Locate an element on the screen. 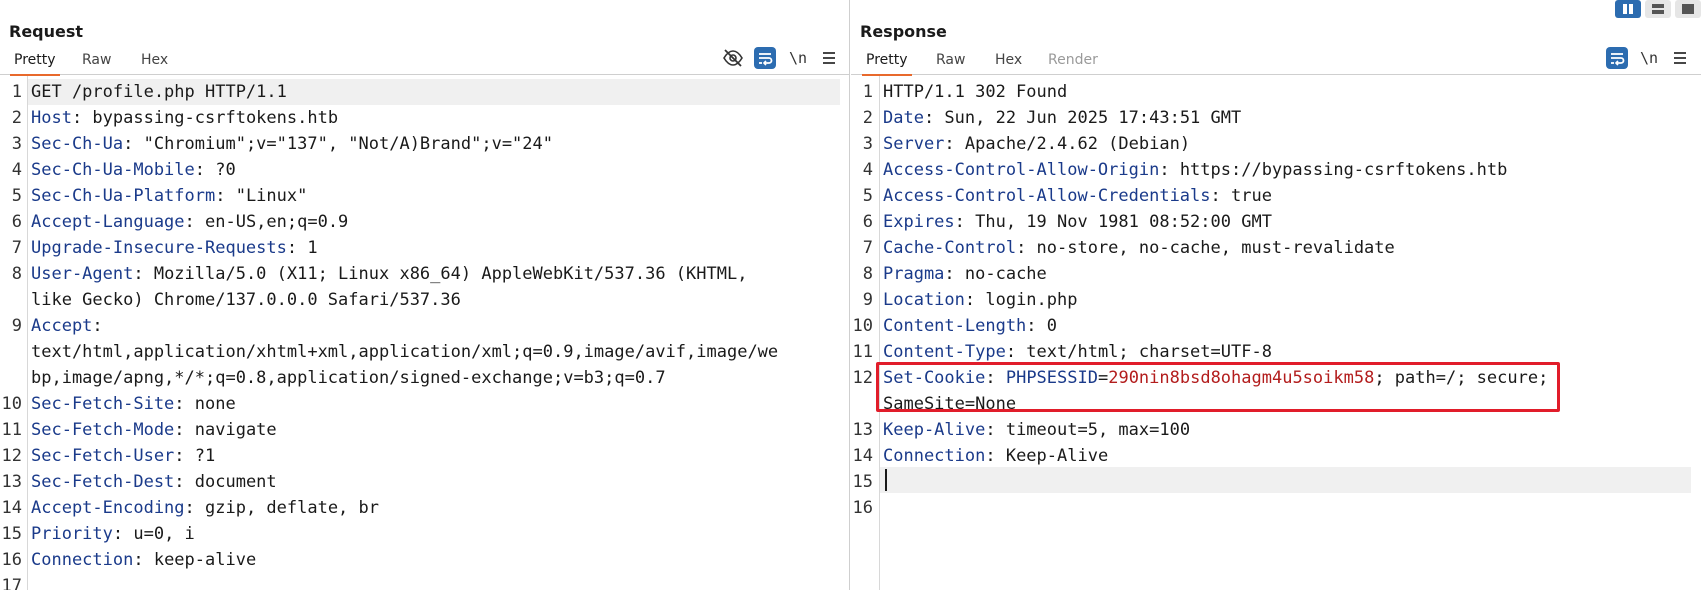  header-name: Access-Control-Allow-Origin is located at coordinates (1021, 170).